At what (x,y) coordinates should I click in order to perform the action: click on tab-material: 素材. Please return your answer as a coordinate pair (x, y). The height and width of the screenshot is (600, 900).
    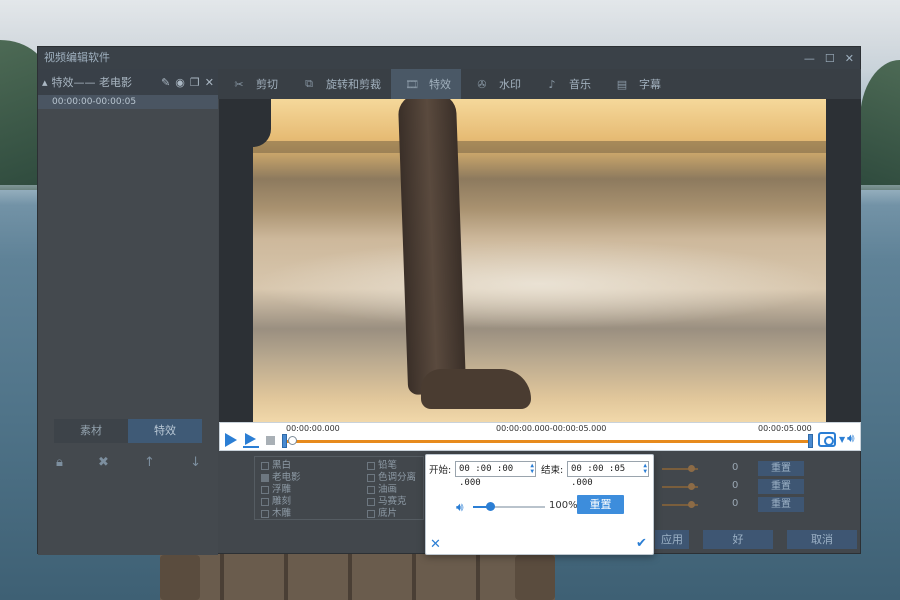
    Looking at the image, I should click on (91, 431).